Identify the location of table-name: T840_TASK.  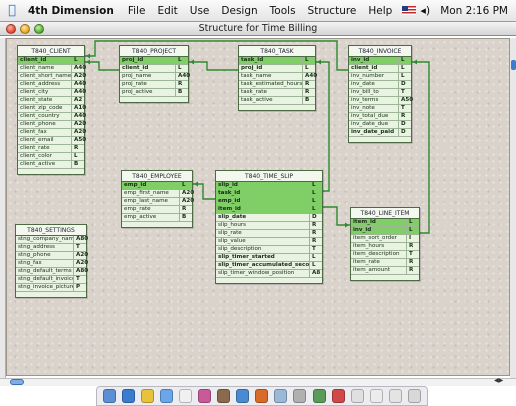
(277, 51).